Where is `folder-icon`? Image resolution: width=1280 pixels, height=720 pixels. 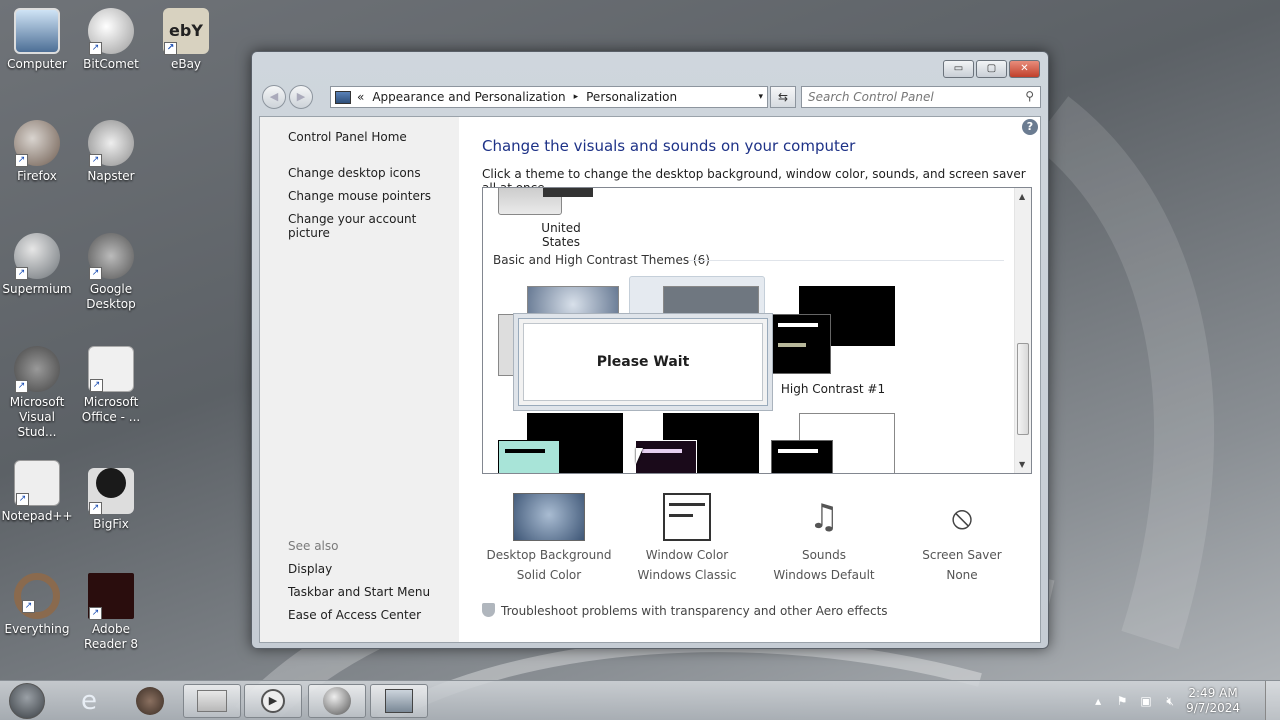 folder-icon is located at coordinates (212, 701).